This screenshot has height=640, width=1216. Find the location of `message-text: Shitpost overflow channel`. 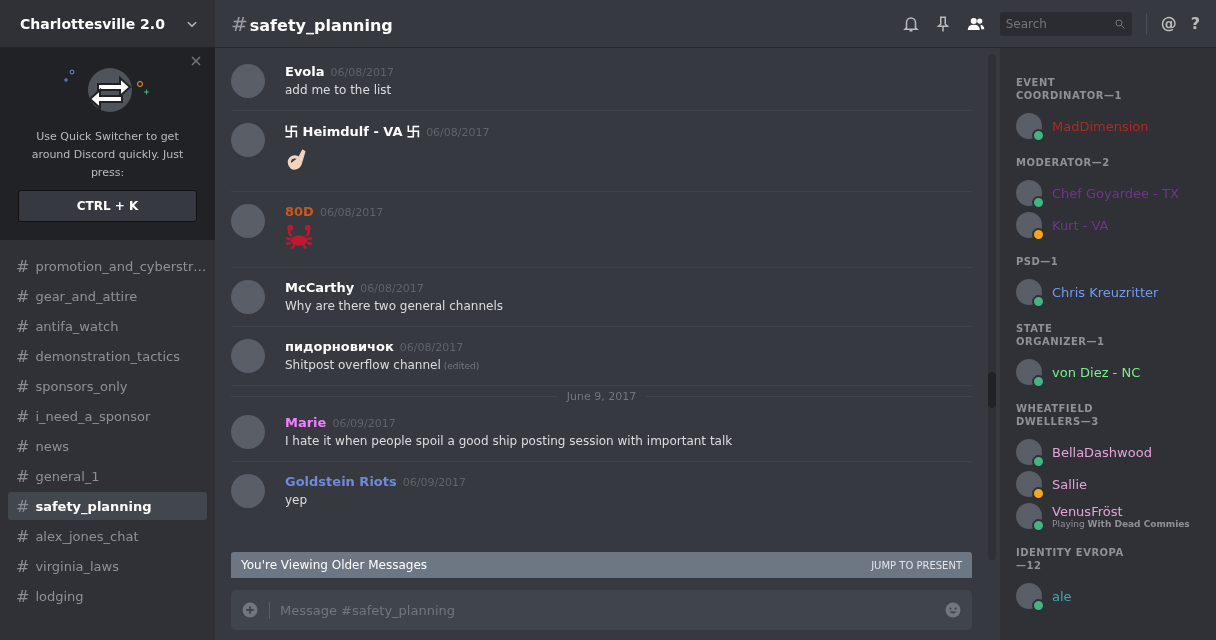

message-text: Shitpost overflow channel is located at coordinates (363, 365).